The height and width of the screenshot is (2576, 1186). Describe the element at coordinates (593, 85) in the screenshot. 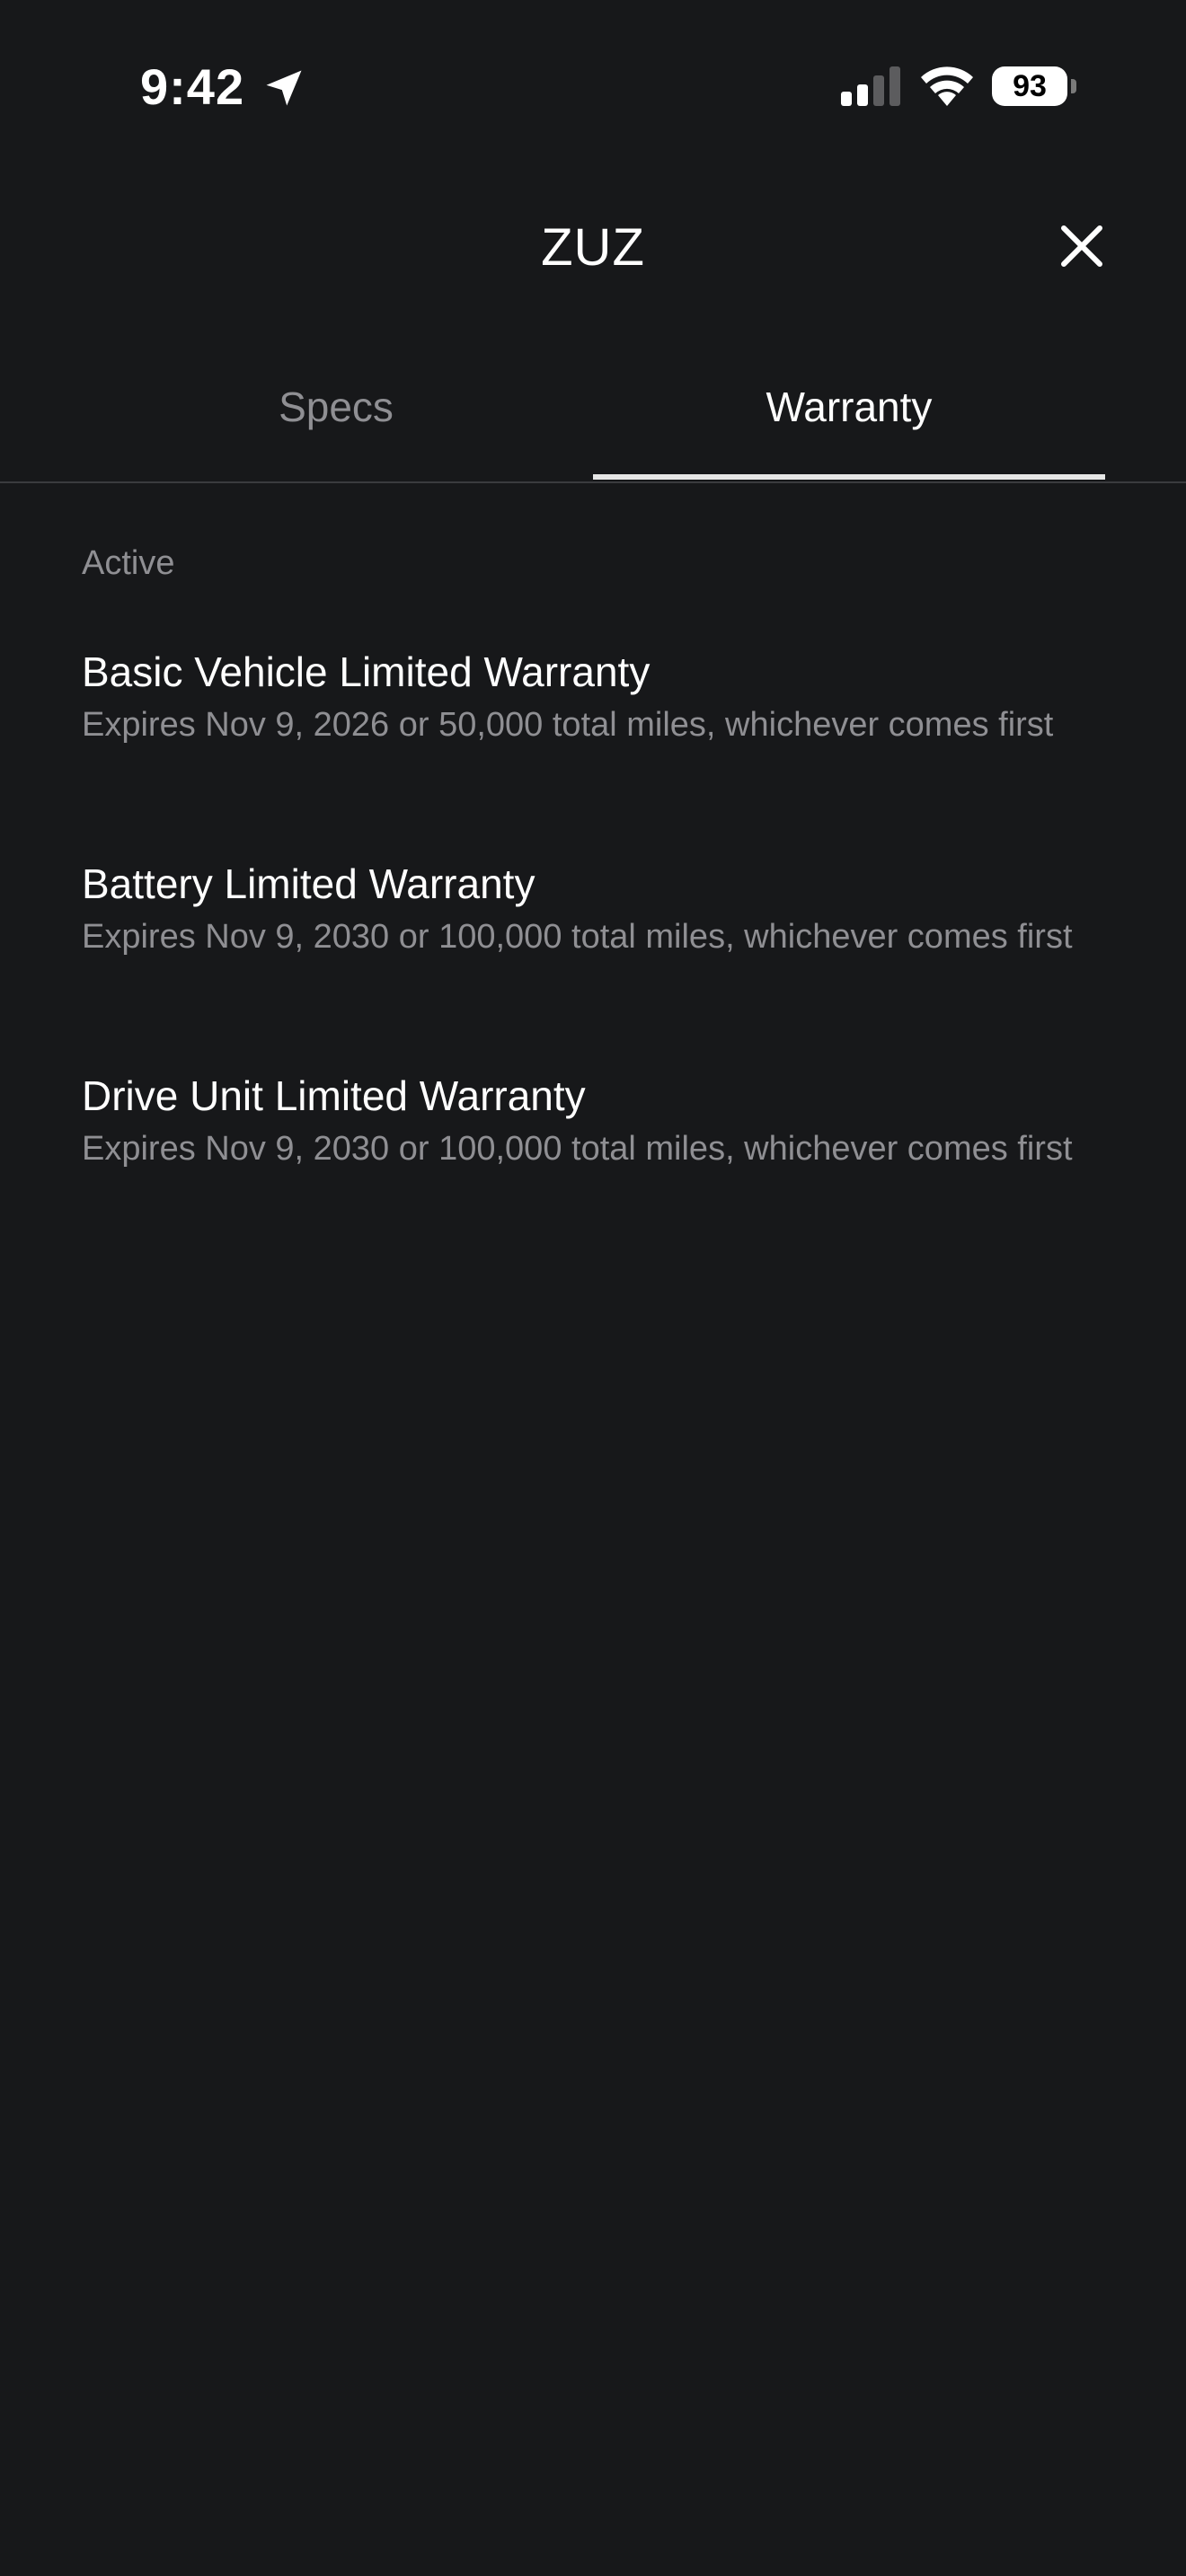

I see `status-bar: 9:42 93` at that location.